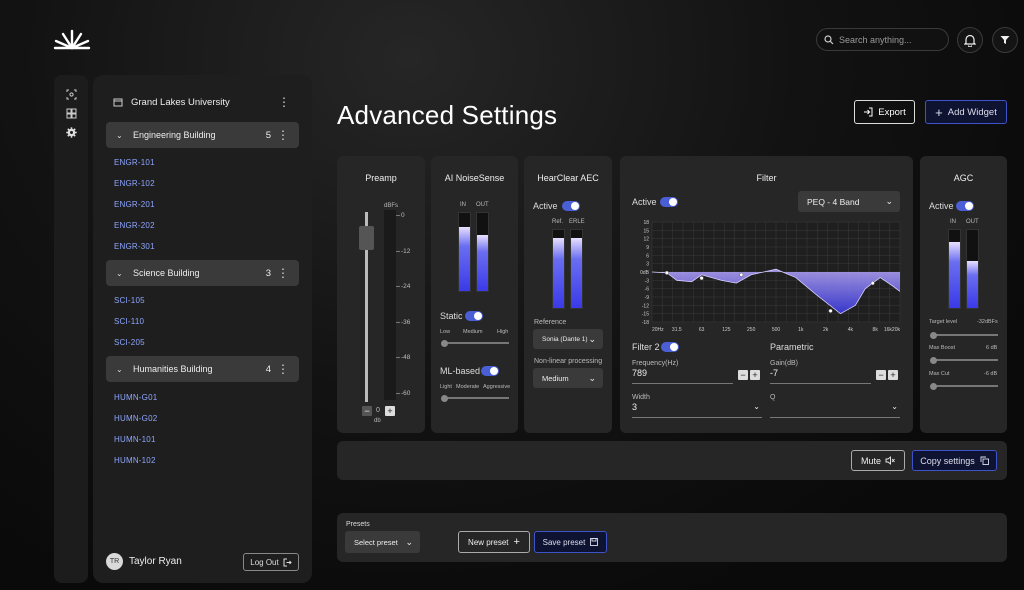 The image size is (1024, 590). What do you see at coordinates (129, 342) in the screenshot?
I see `room-link: SCI-205` at bounding box center [129, 342].